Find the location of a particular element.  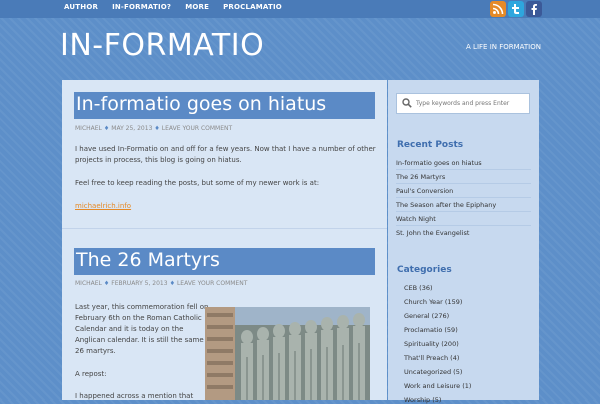

top-nav: AUTHOR IN-FORMATIO? MORE PROCLAMATIO is located at coordinates (173, 7).